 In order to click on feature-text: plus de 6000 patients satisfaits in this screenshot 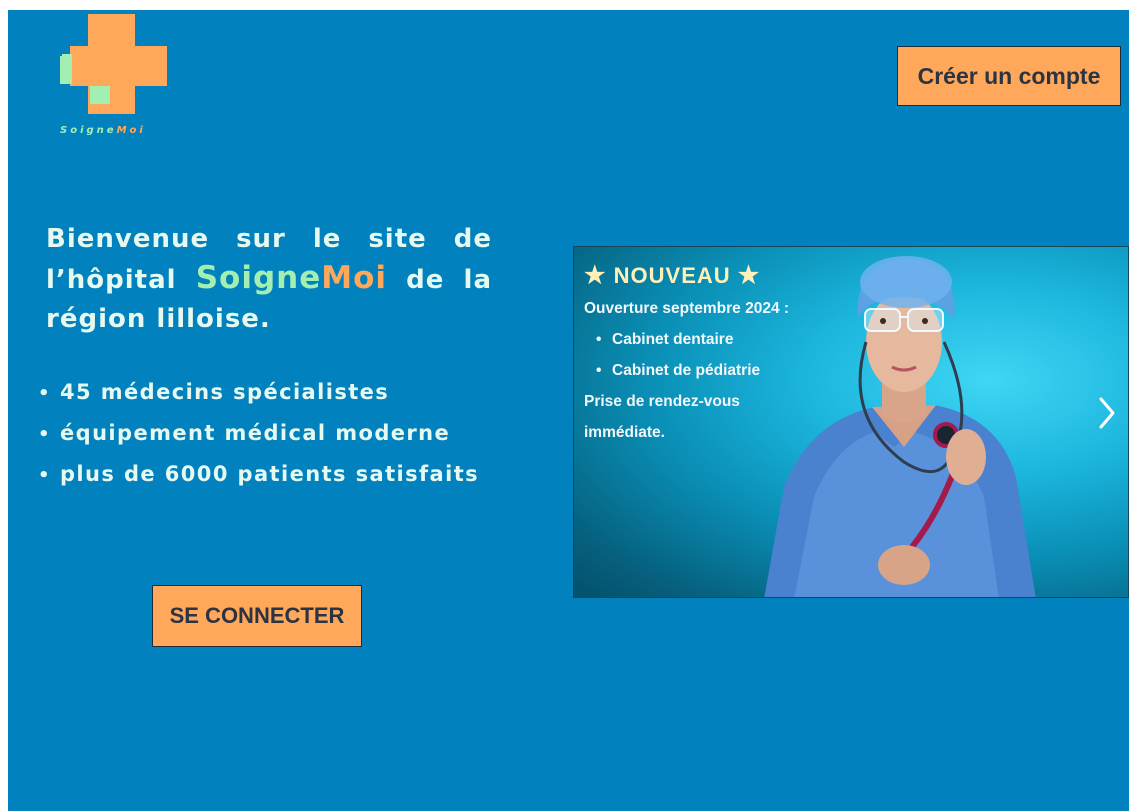, I will do `click(270, 474)`.